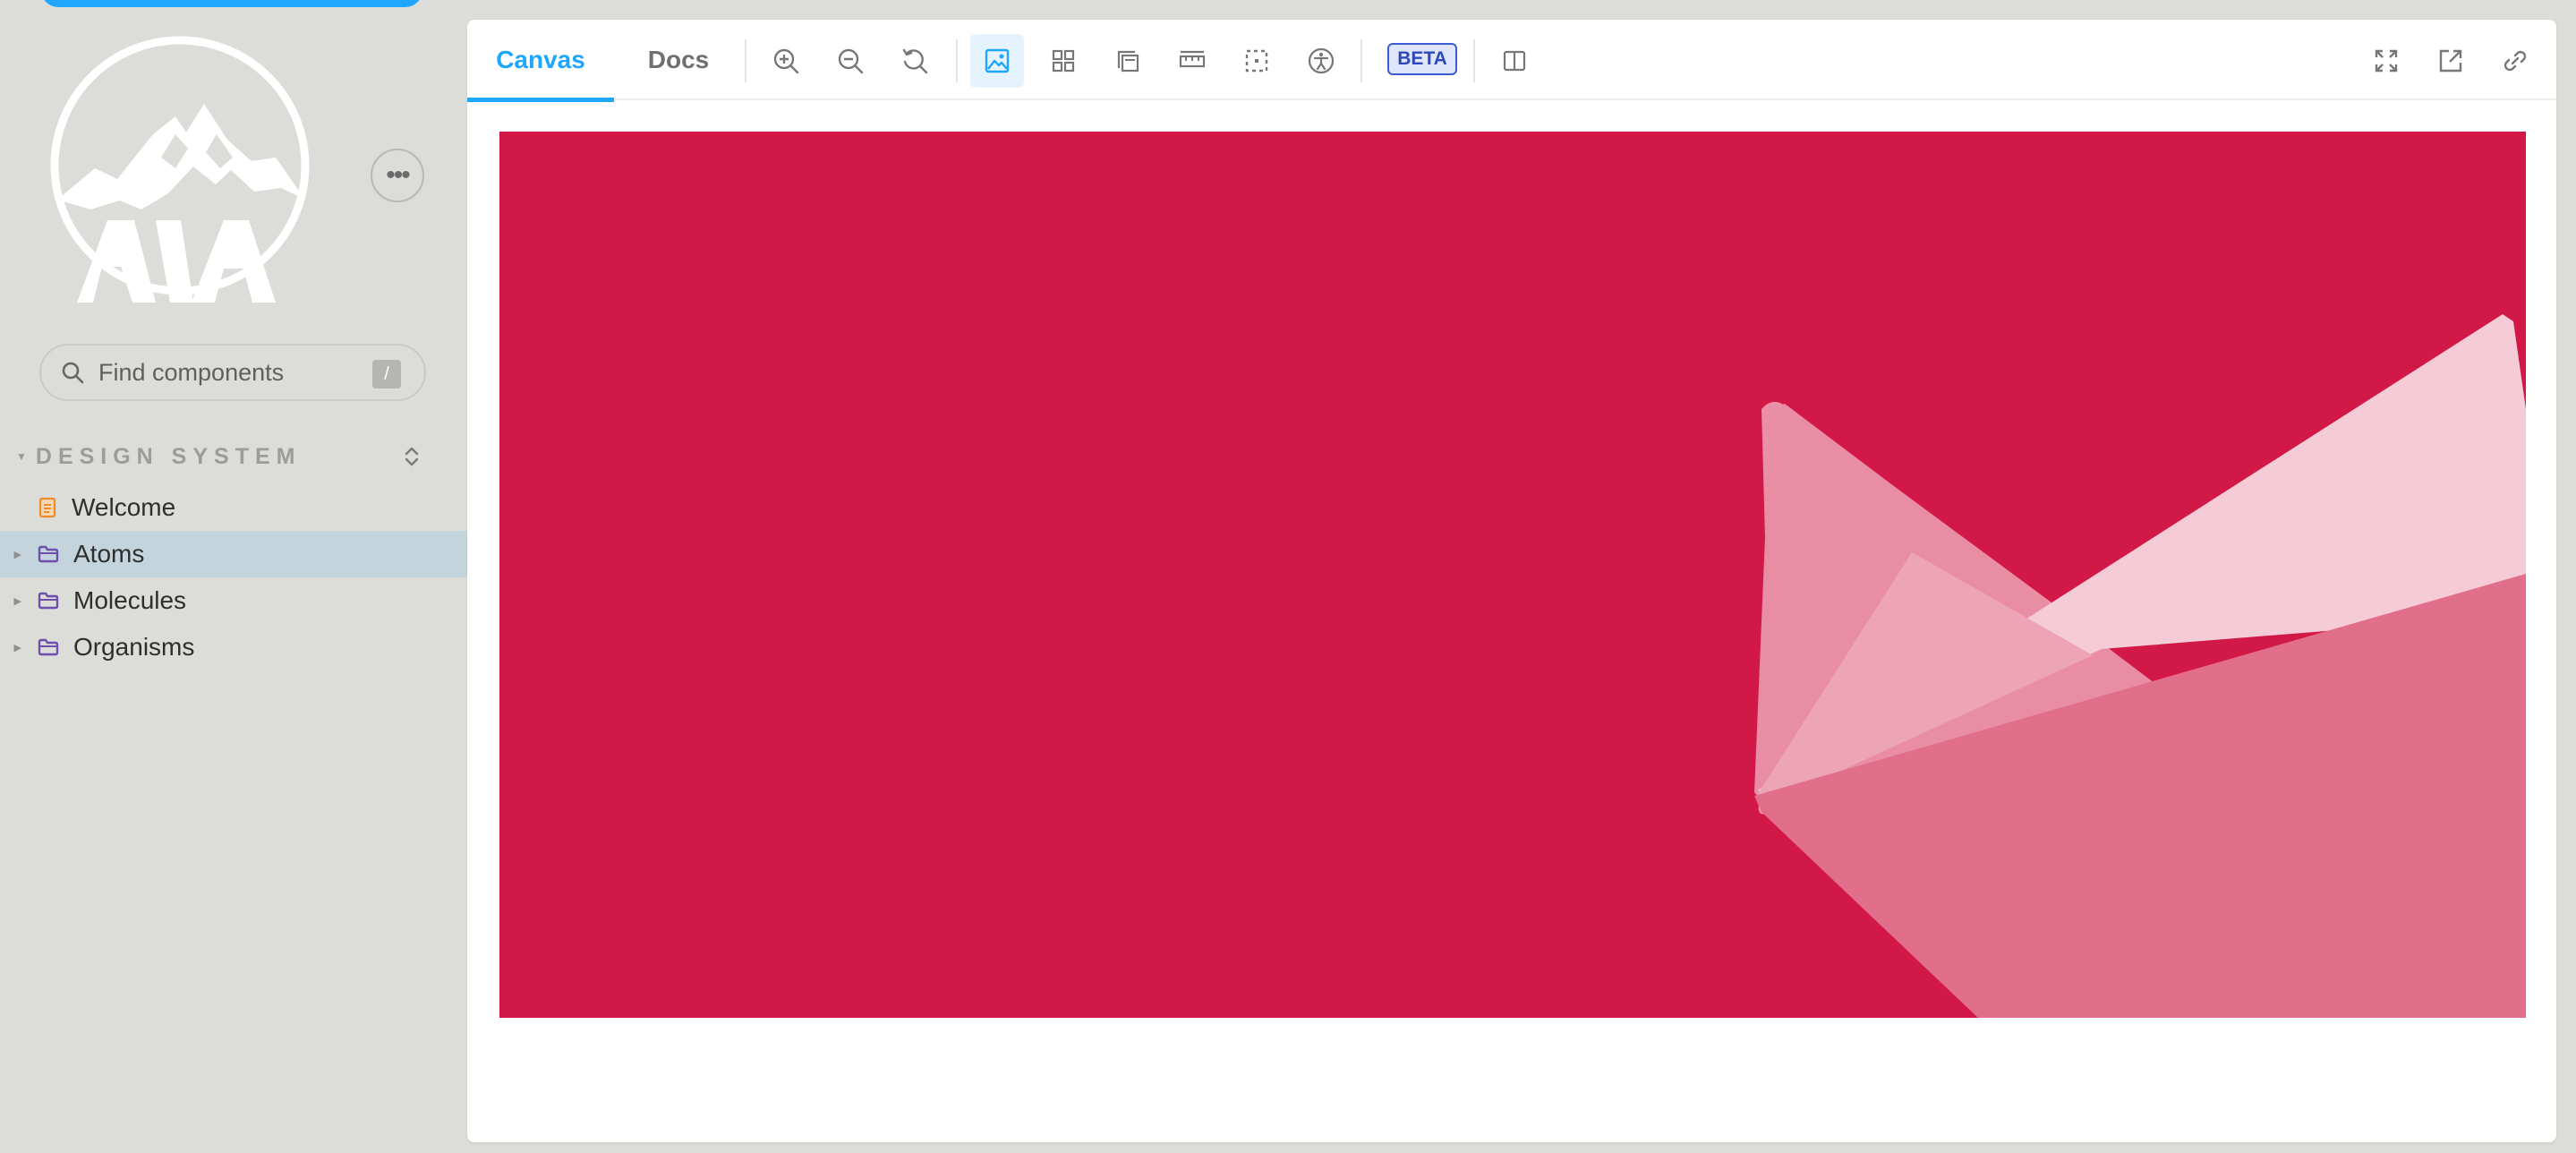 The image size is (2576, 1153). I want to click on zoom-in-icon, so click(786, 61).